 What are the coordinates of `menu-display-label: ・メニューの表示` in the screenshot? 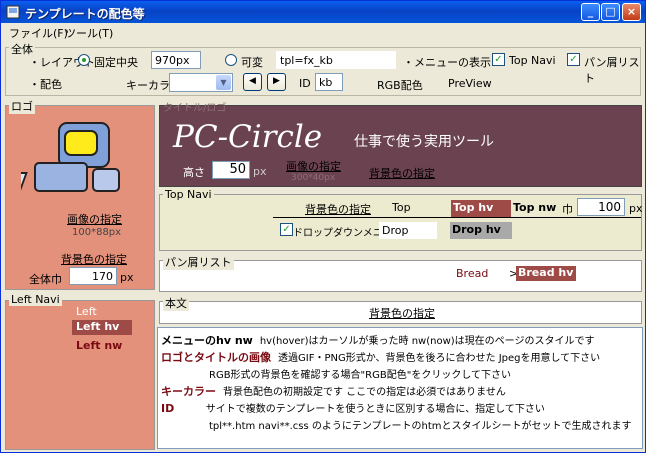 It's located at (447, 62).